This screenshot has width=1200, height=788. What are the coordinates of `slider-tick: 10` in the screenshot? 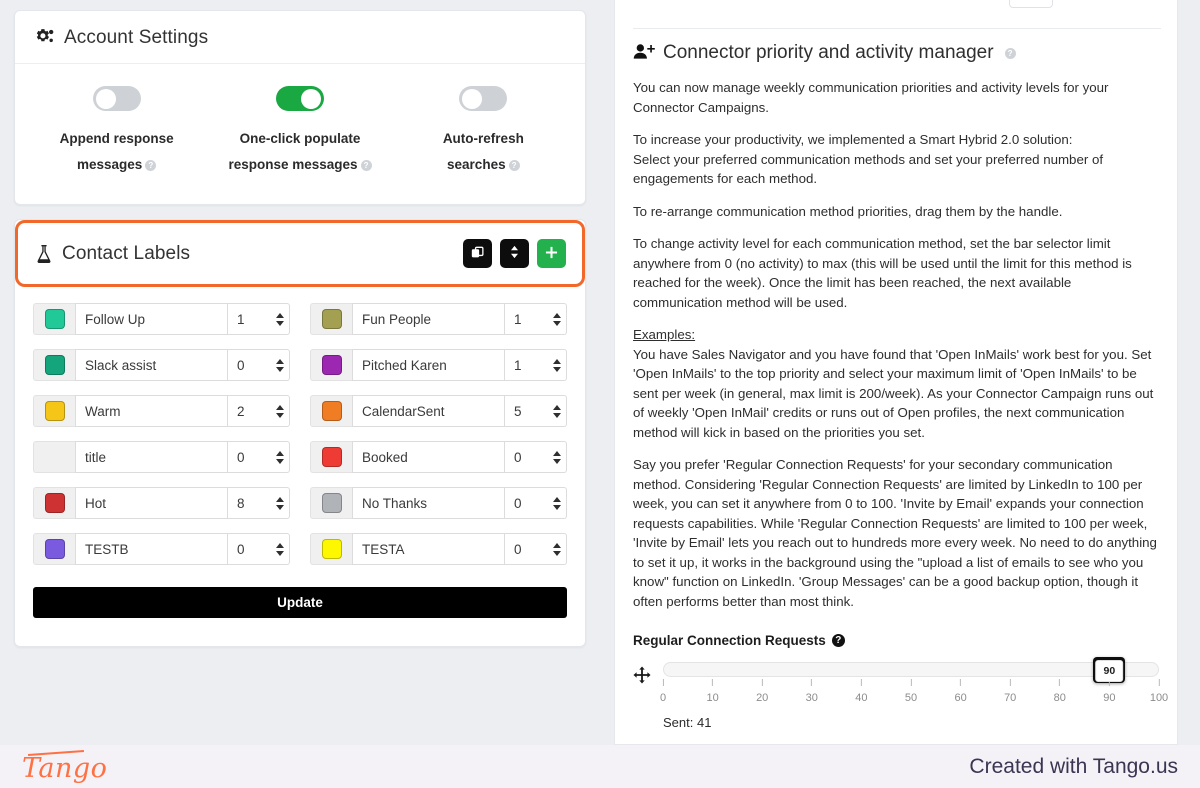 It's located at (712, 692).